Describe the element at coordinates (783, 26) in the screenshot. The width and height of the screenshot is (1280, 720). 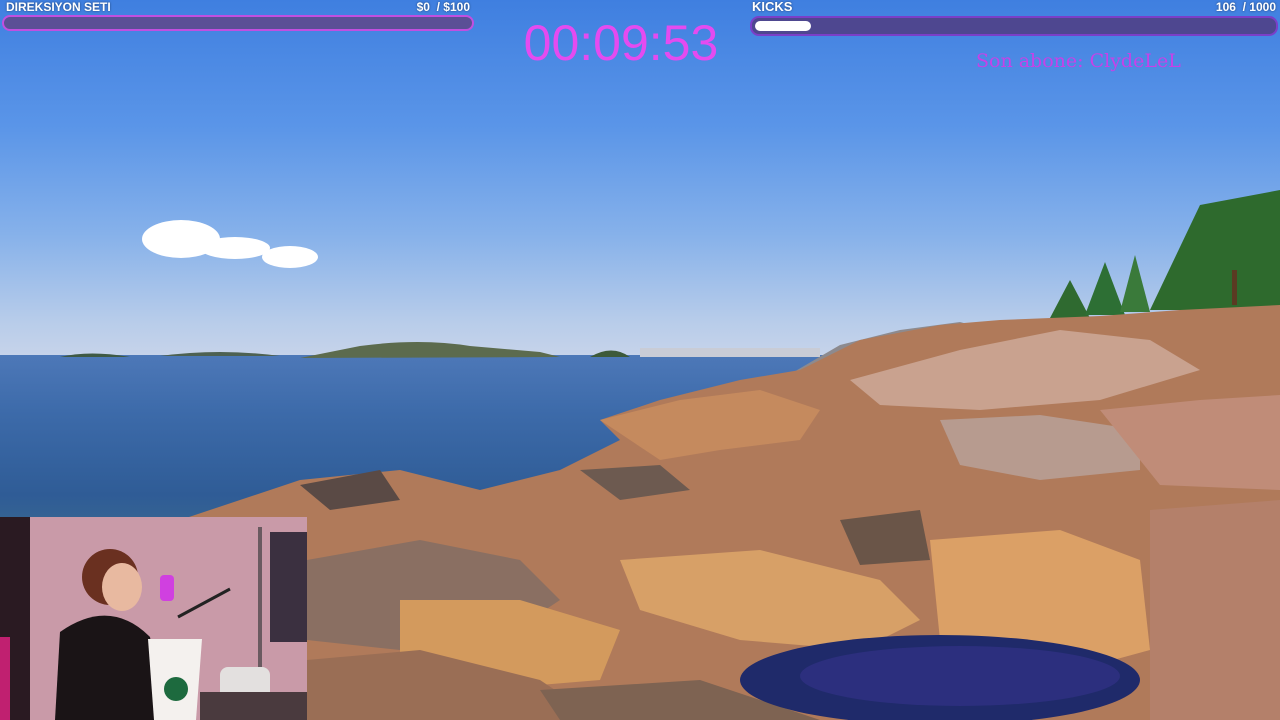
I see `kicks-goal-progress-fill` at that location.